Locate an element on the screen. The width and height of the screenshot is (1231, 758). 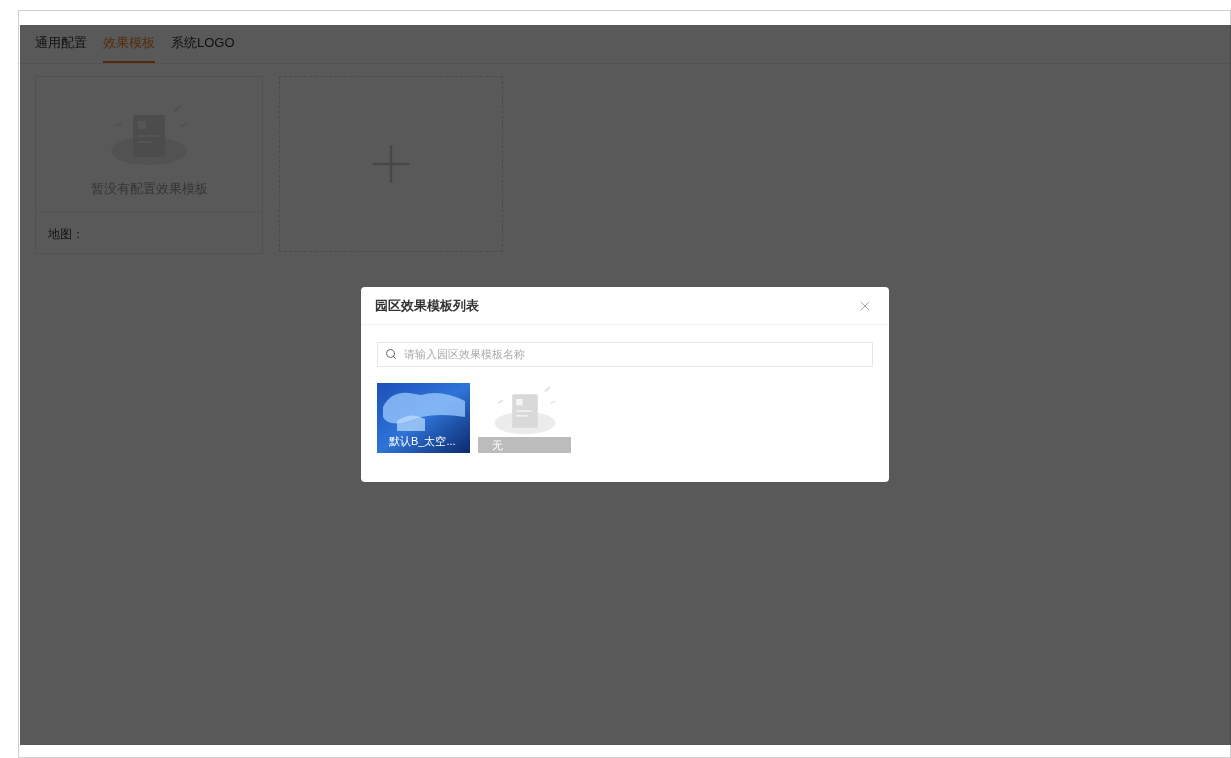
dialog-title: 园区效果模板列表 is located at coordinates (427, 305).